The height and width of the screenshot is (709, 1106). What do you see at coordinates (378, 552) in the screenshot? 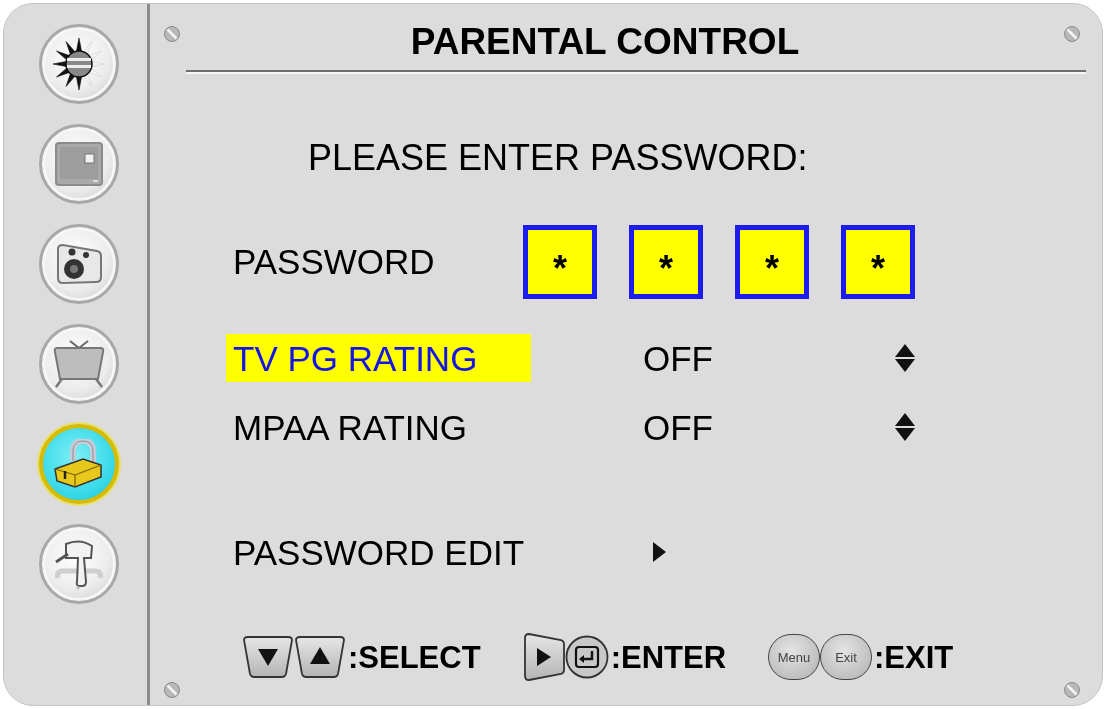
I see `menu-item: PASSWORD EDIT` at bounding box center [378, 552].